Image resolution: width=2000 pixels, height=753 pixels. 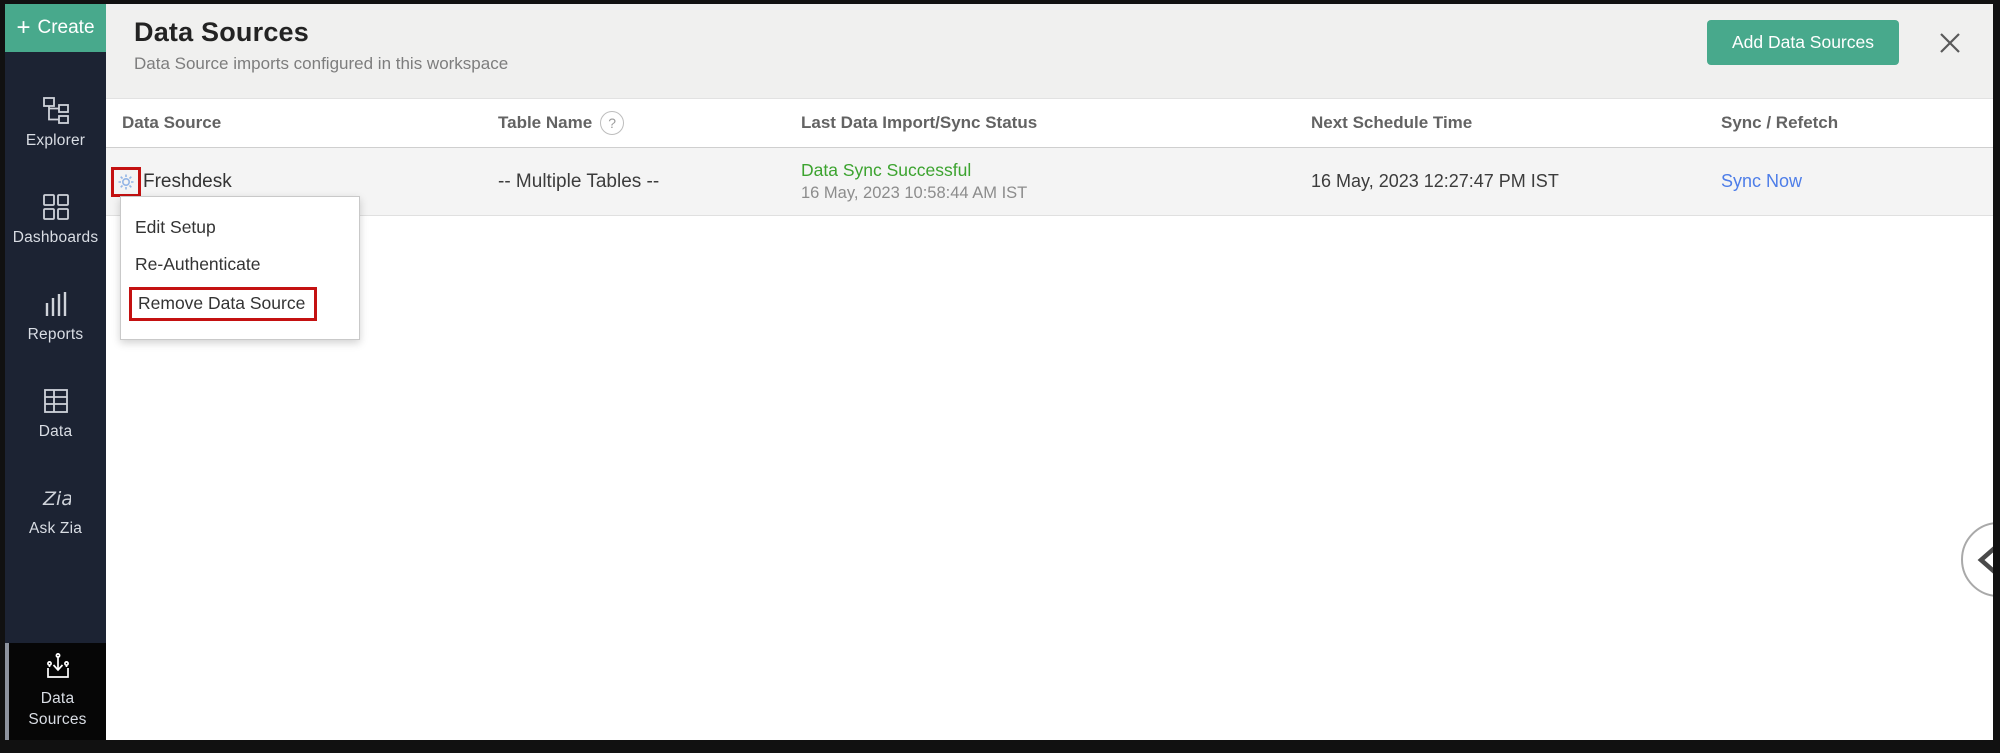 I want to click on annotation-red-box, so click(x=126, y=181).